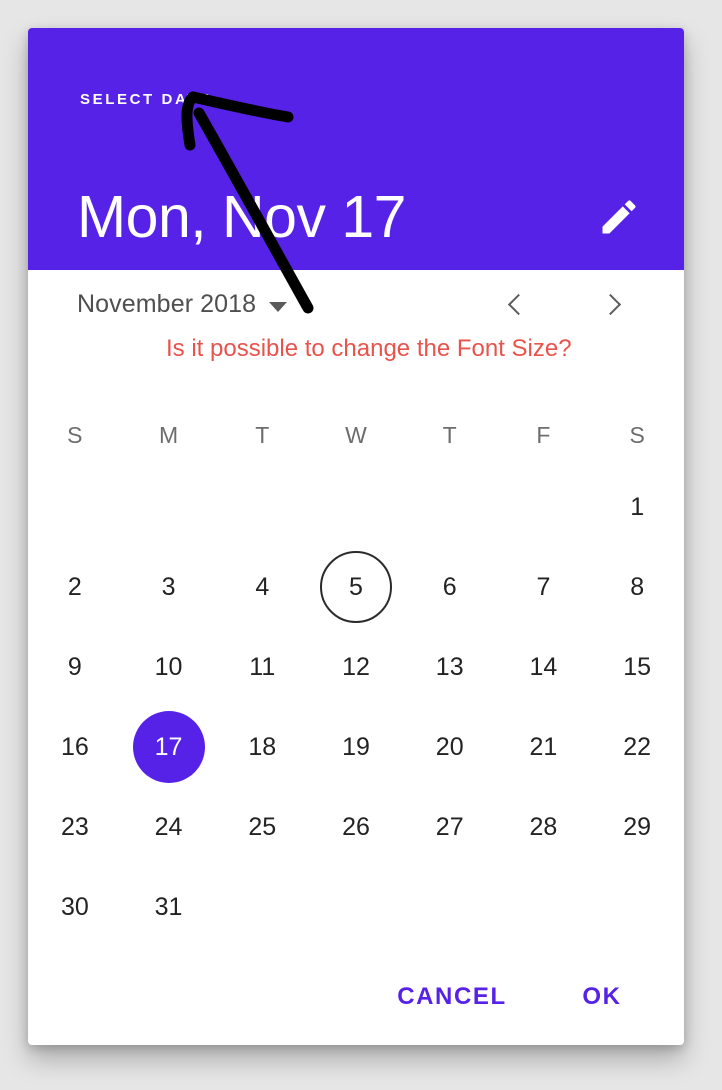 The height and width of the screenshot is (1090, 722). I want to click on day-cell: 10, so click(169, 667).